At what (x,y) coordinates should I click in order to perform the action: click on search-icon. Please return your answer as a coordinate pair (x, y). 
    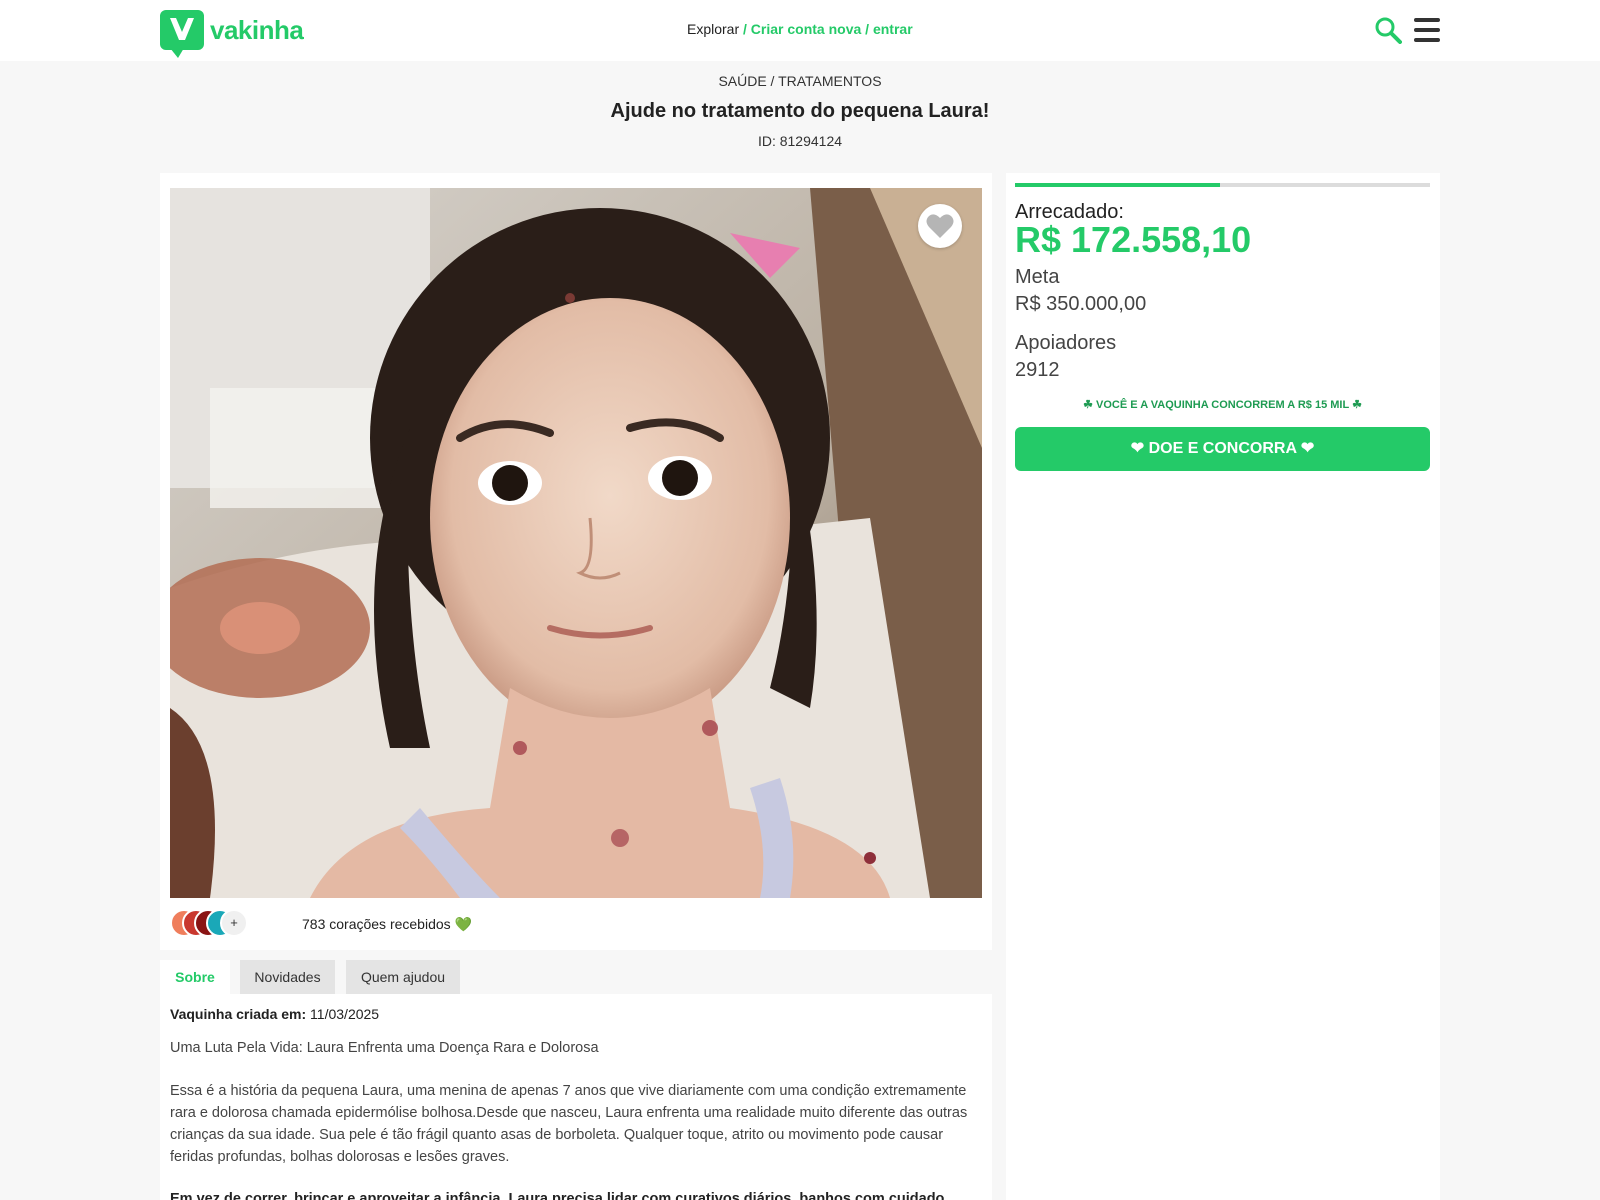
    Looking at the image, I should click on (1388, 30).